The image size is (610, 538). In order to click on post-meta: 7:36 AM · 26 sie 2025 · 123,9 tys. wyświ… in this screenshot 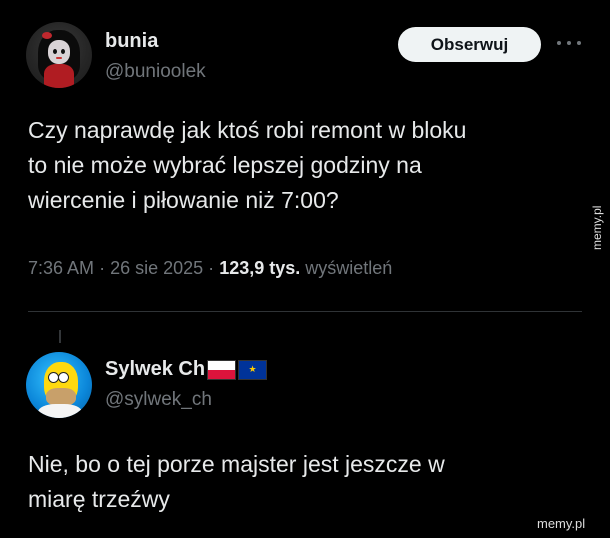, I will do `click(210, 268)`.